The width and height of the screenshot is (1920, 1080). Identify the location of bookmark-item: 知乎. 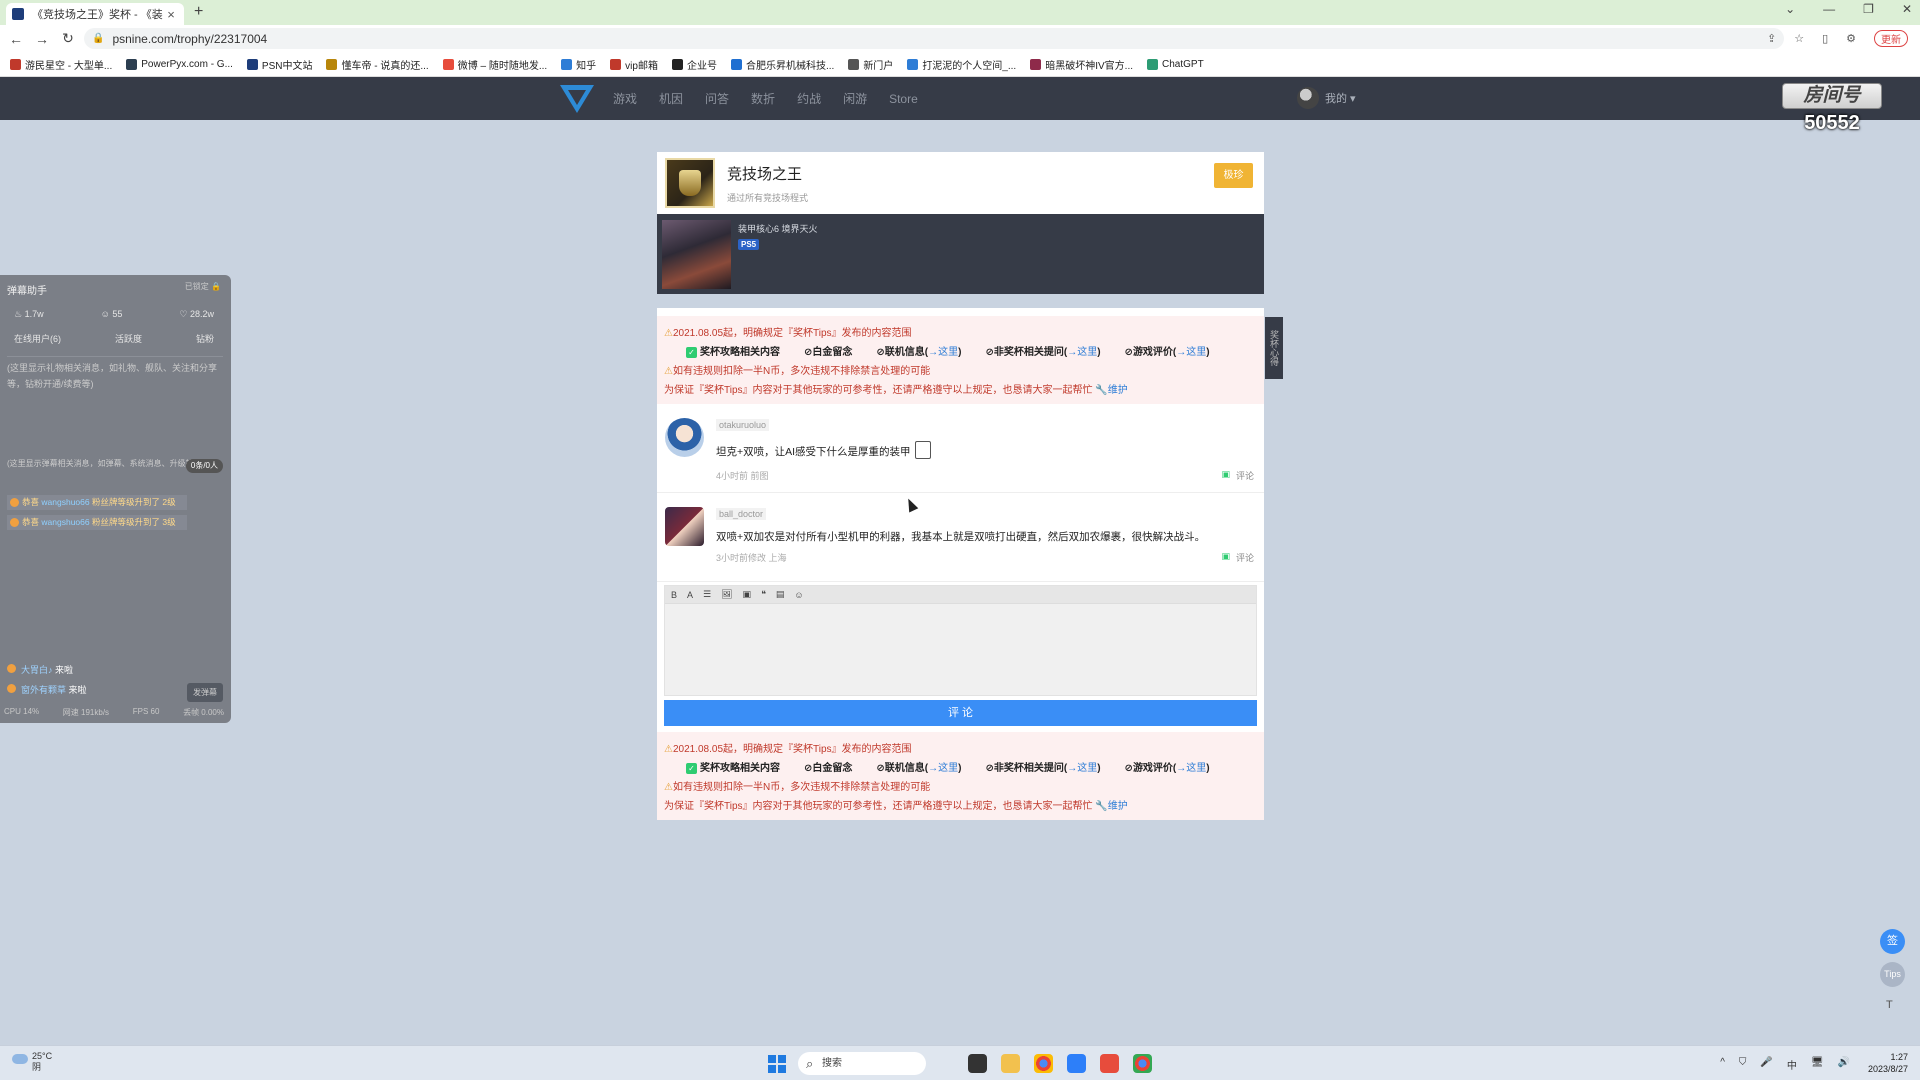
(578, 64).